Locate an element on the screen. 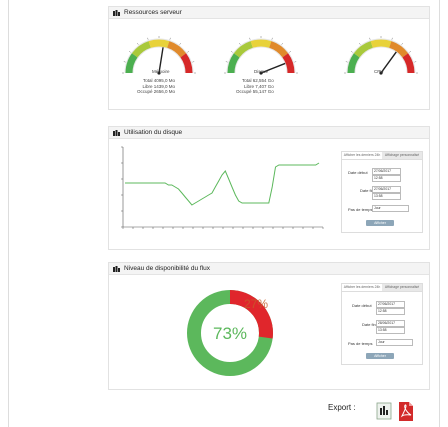 Image resolution: width=448 pixels, height=427 pixels. gauges is located at coordinates (270, 55).